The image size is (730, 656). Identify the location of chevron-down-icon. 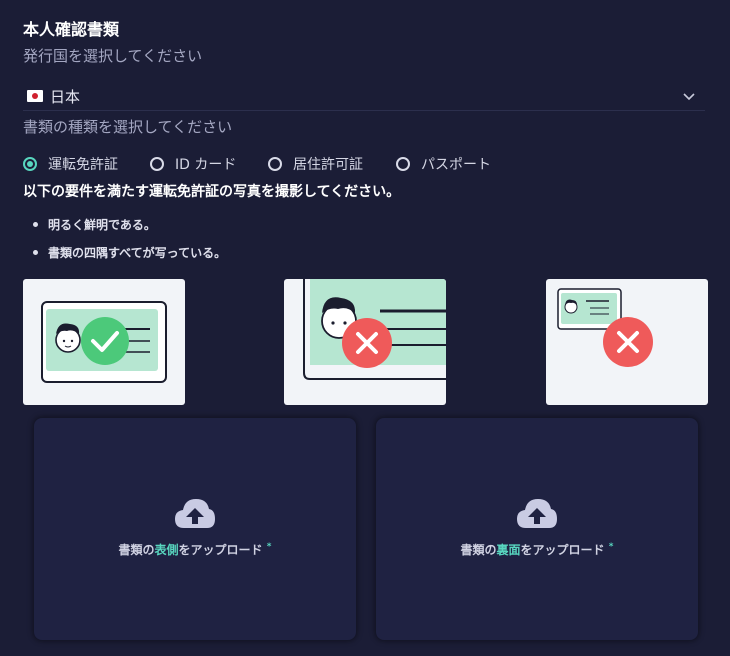
(689, 97).